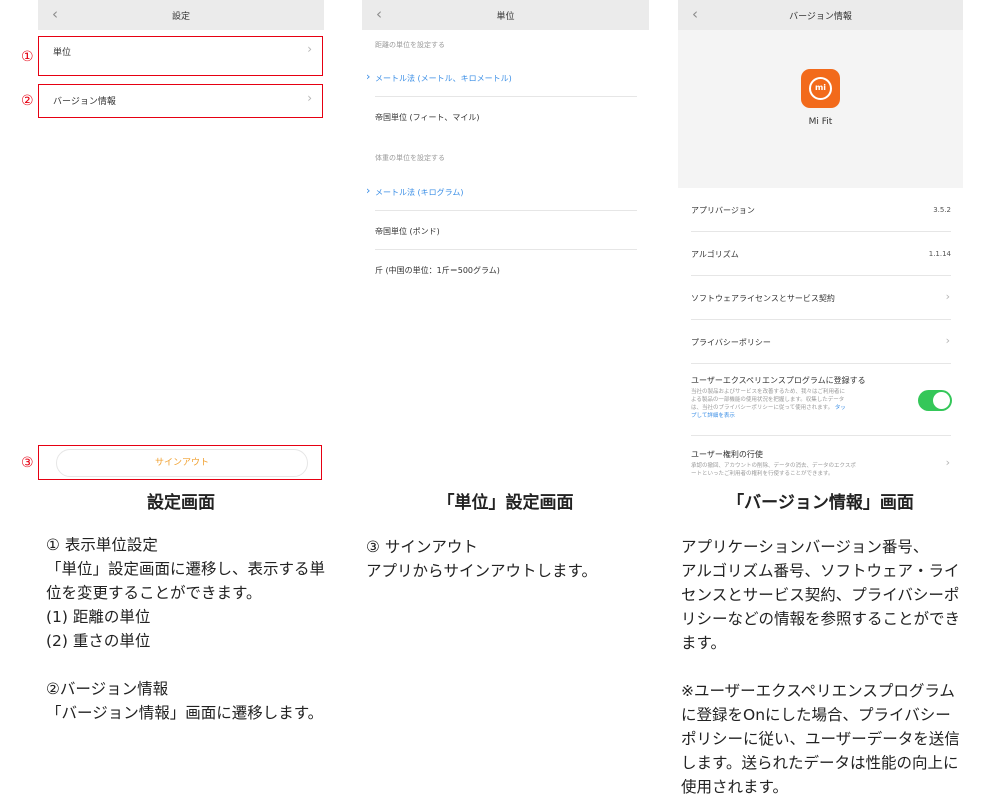 The image size is (1000, 800). I want to click on explanation-line: (2) 重さの単位, so click(98, 641).